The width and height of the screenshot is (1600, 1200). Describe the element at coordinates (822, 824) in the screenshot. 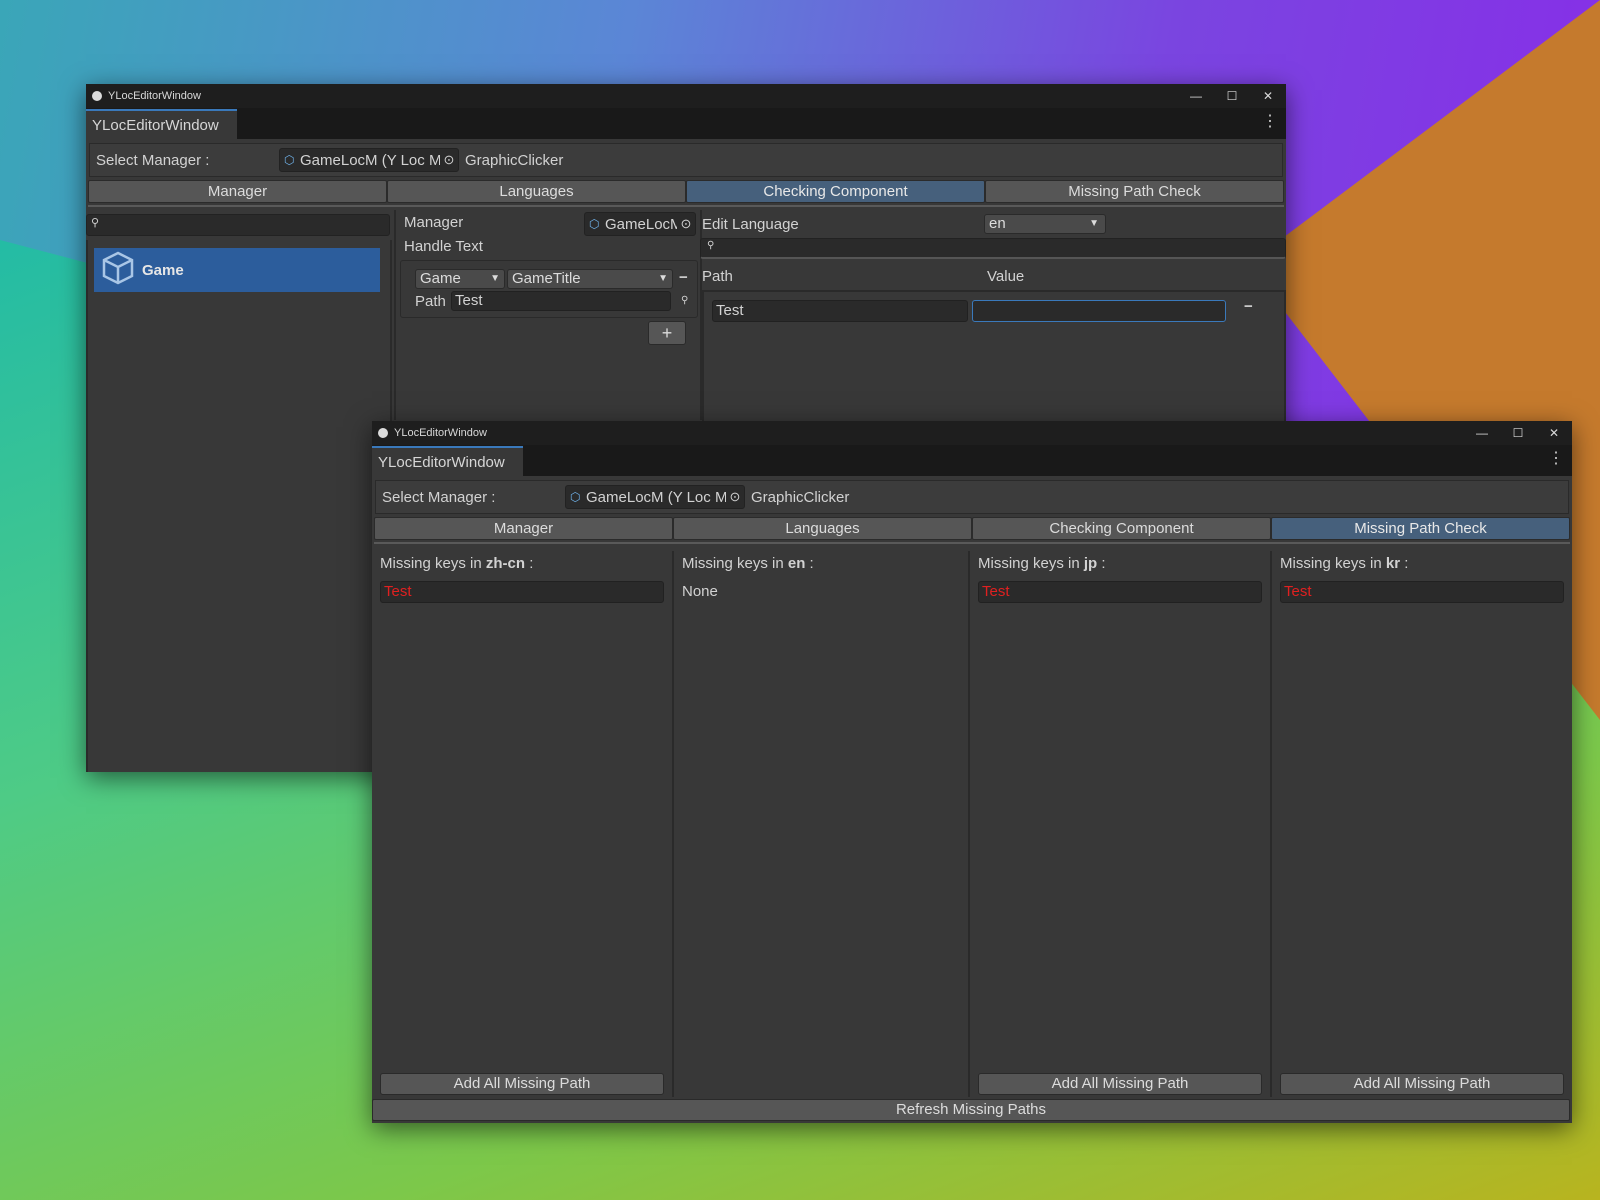

I see `missing-column-en: Missing keys in en : None` at that location.